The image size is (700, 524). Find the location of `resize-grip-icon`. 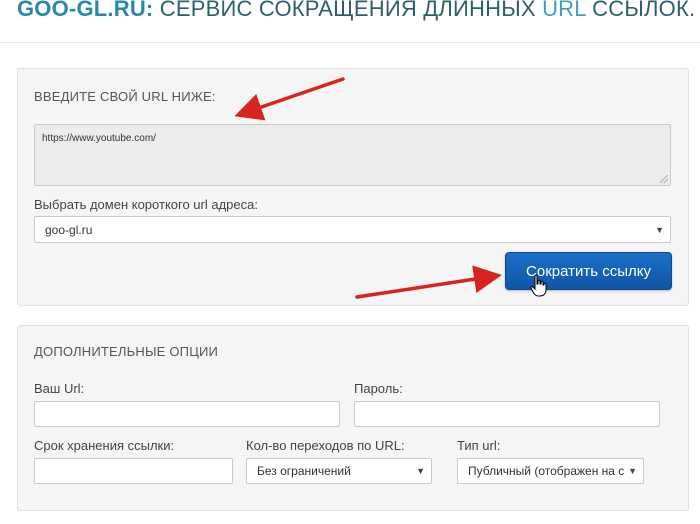

resize-grip-icon is located at coordinates (664, 179).